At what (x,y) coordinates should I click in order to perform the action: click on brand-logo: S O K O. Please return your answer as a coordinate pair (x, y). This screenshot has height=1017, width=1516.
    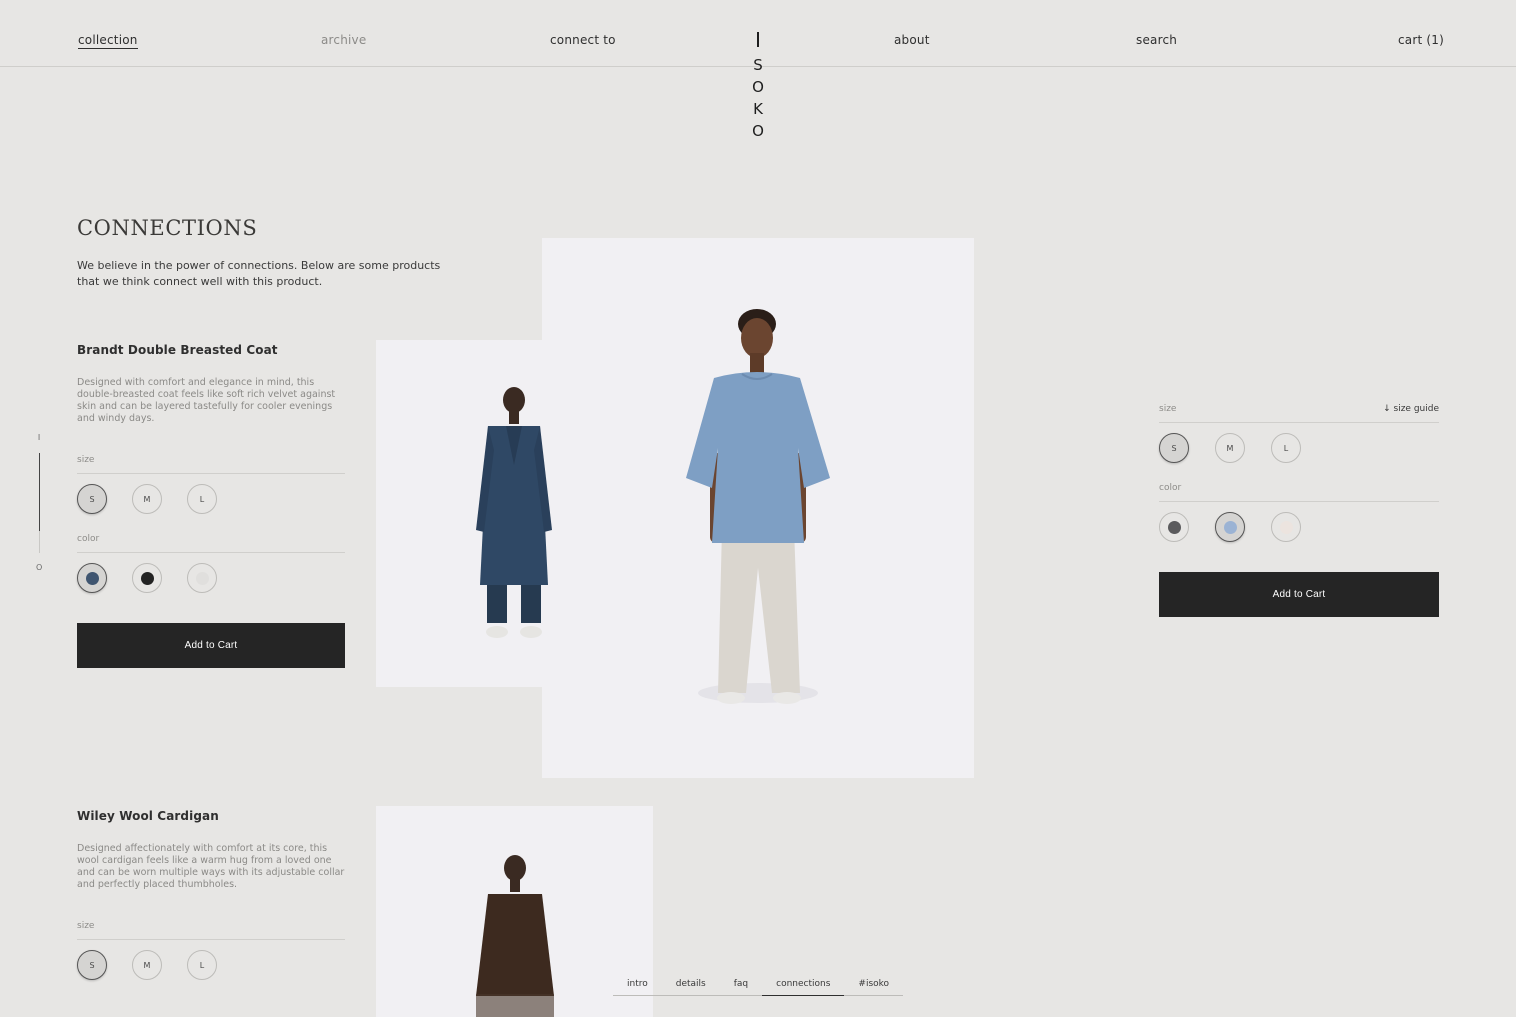
    Looking at the image, I should click on (758, 87).